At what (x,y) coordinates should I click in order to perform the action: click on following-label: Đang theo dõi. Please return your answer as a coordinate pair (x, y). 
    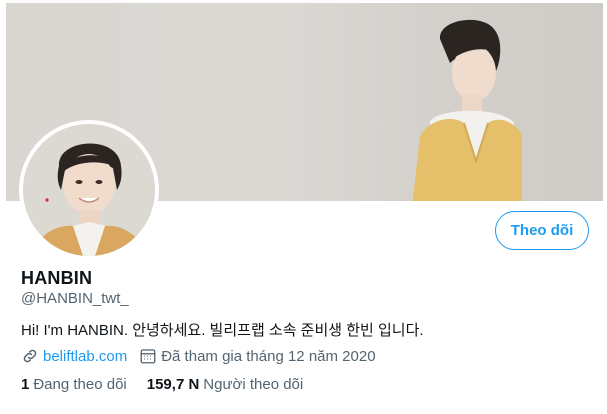
    Looking at the image, I should click on (80, 384).